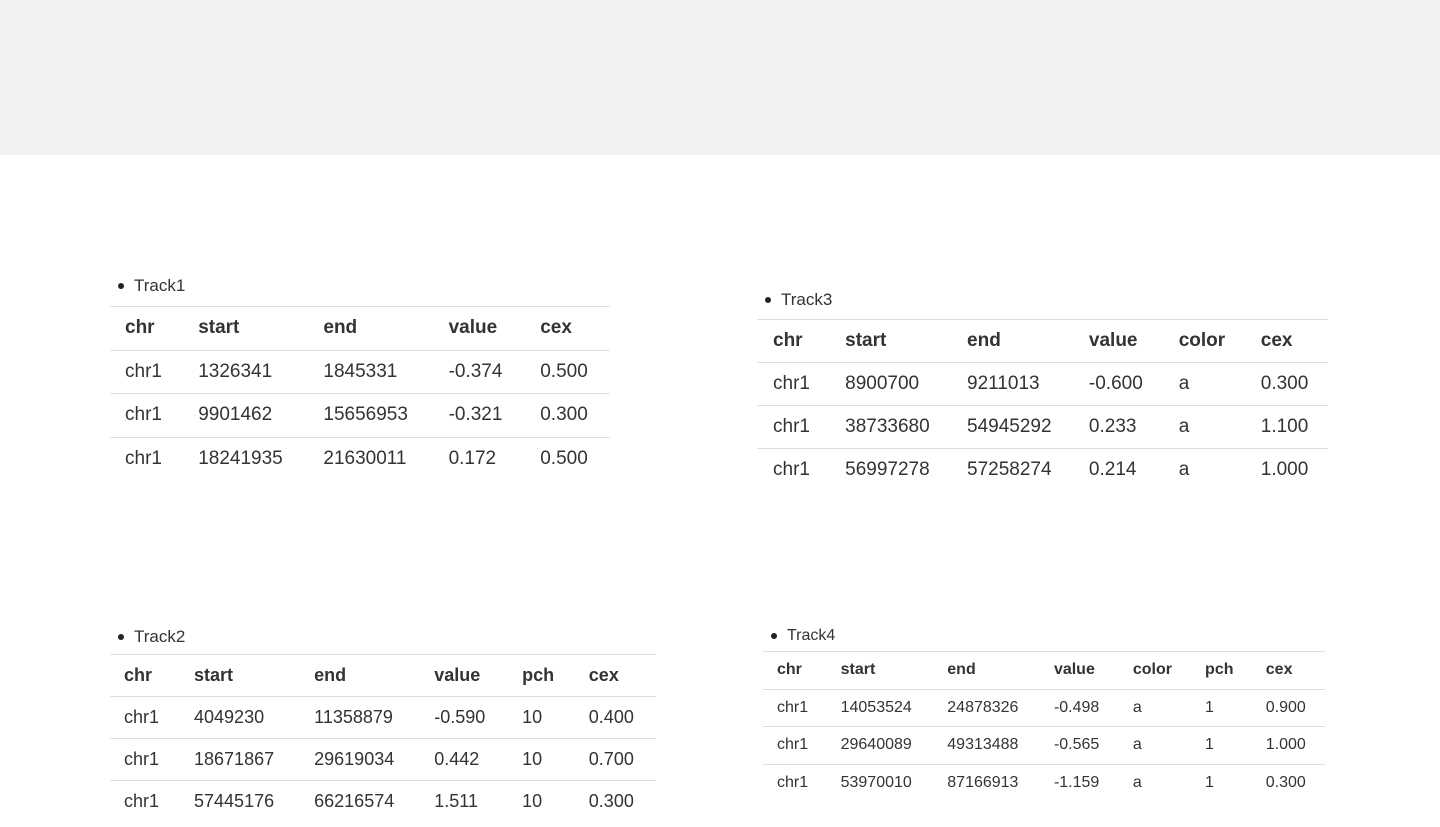  I want to click on cell-start: 14053524, so click(876, 707).